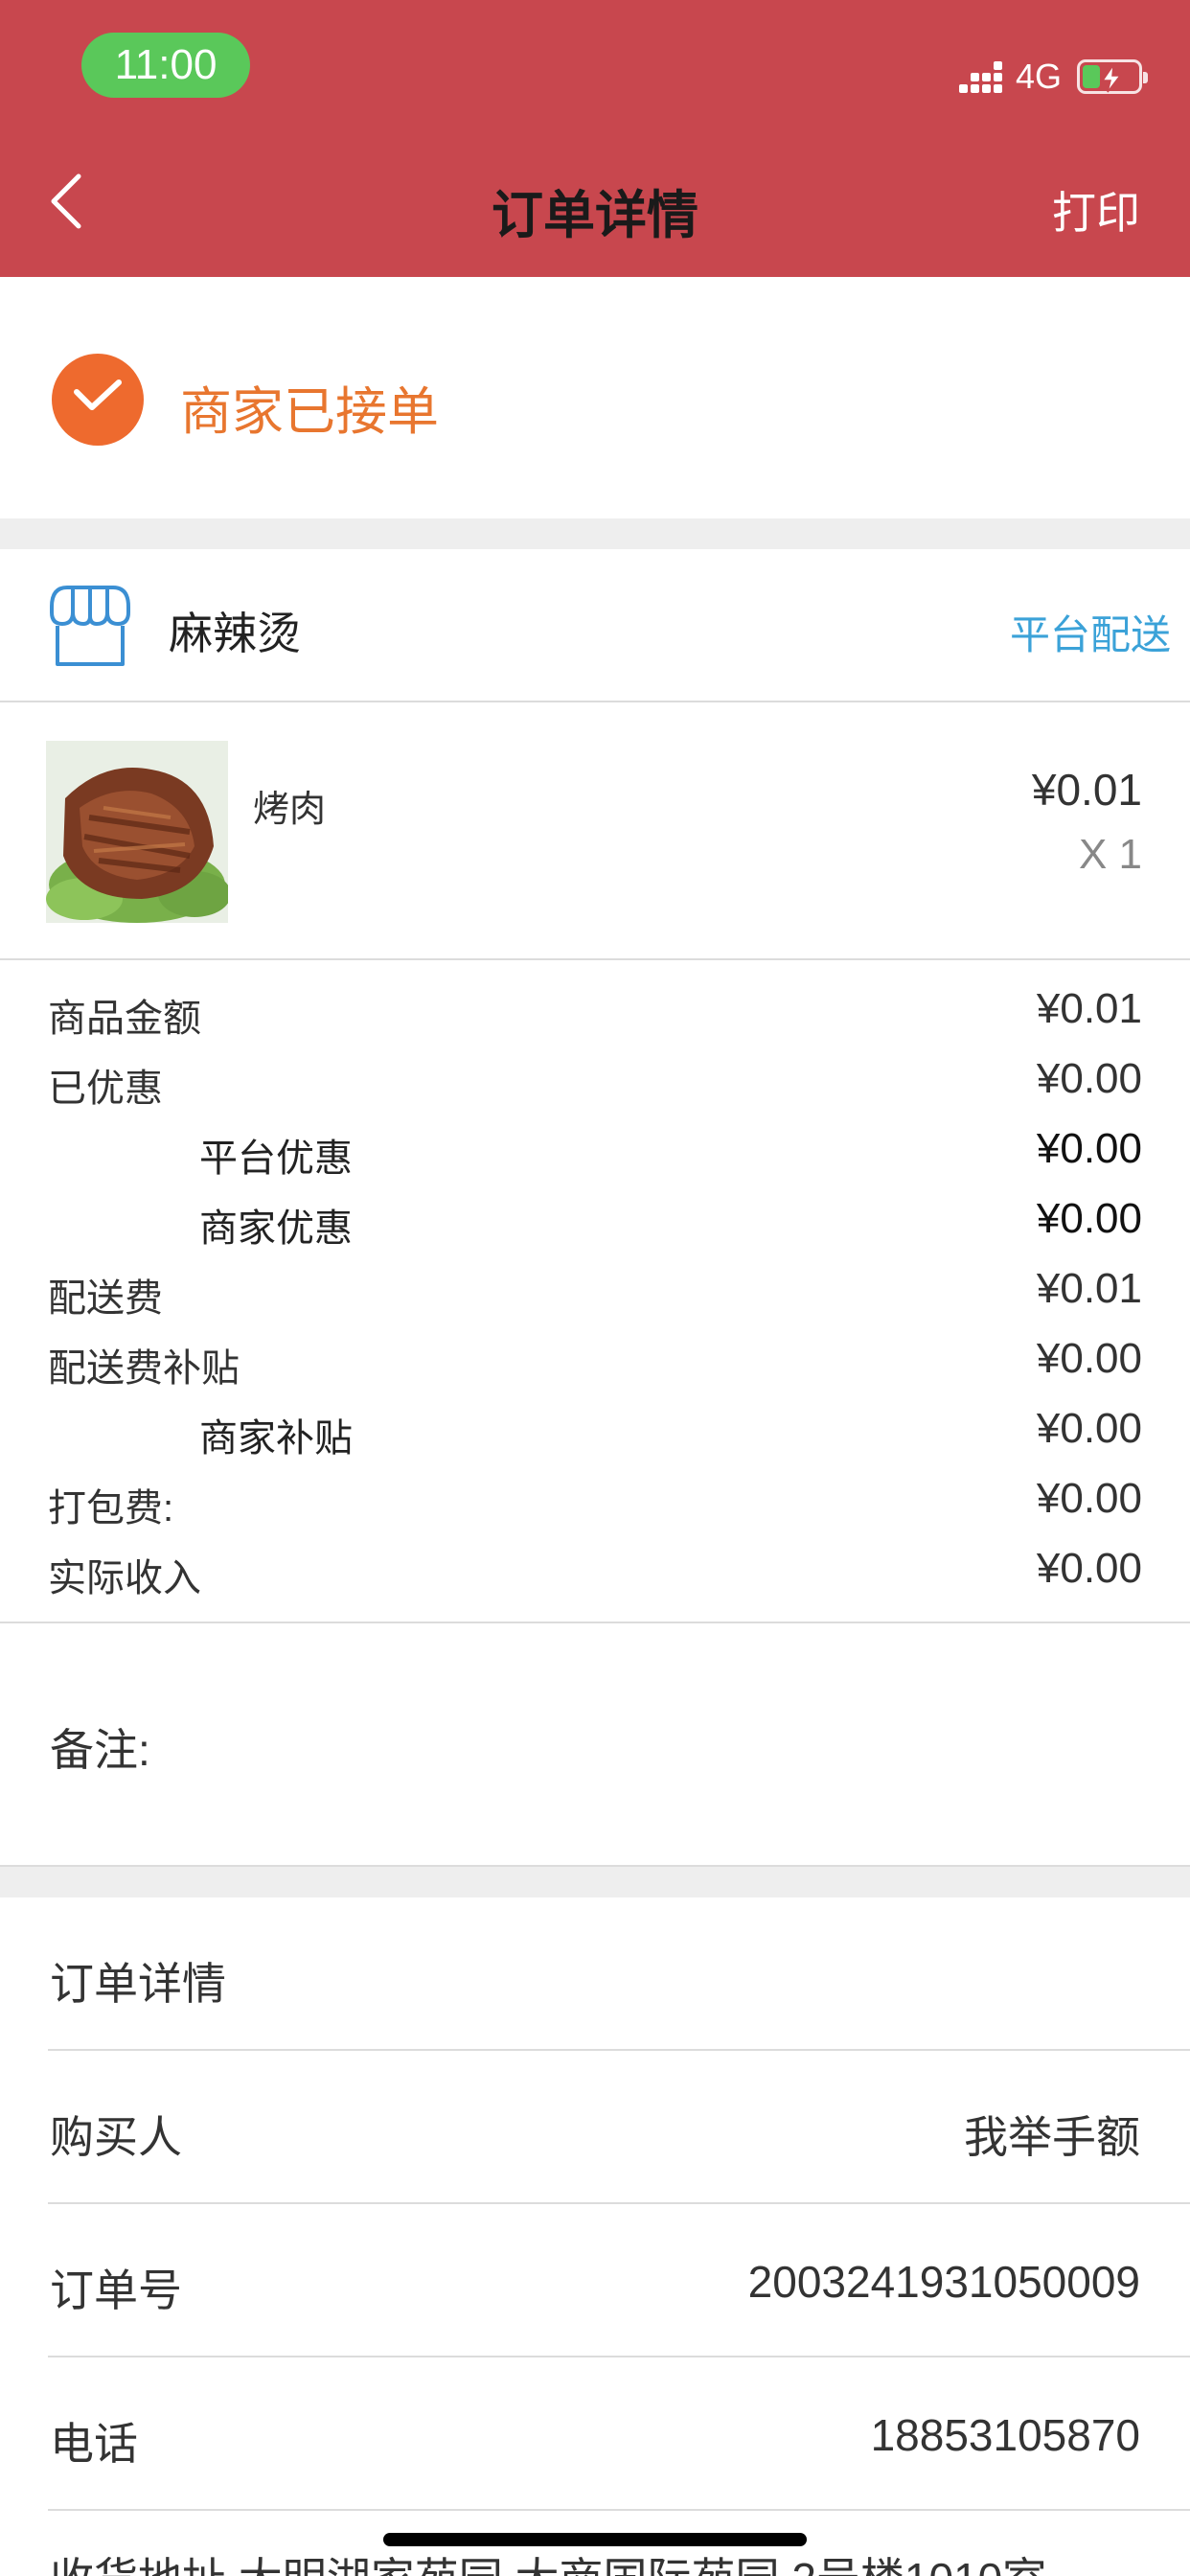 This screenshot has height=2576, width=1190. Describe the element at coordinates (595, 216) in the screenshot. I see `page-title: 订单详情` at that location.